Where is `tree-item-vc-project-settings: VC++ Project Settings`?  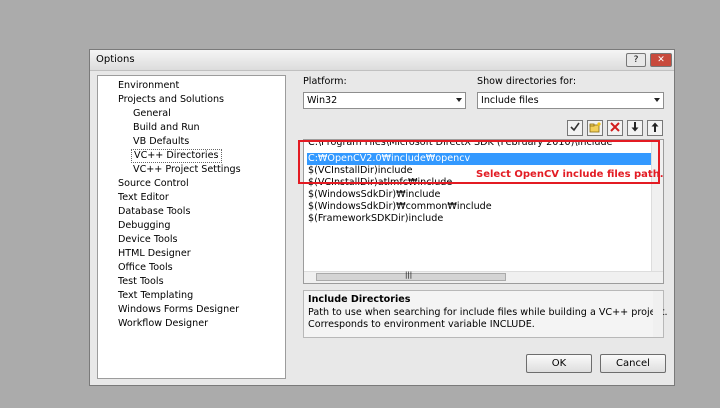 tree-item-vc-project-settings: VC++ Project Settings is located at coordinates (187, 170).